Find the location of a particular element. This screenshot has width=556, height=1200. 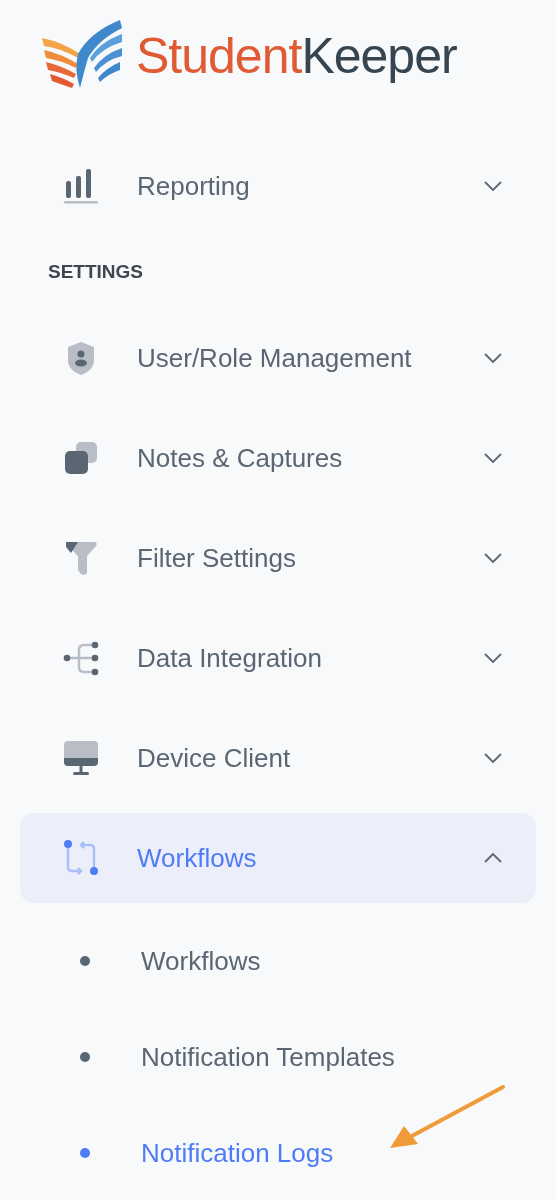

nav-item: User/Role Management is located at coordinates (278, 358).